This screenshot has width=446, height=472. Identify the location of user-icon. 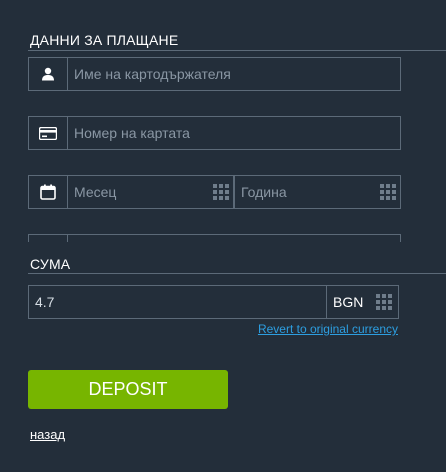
(48, 74).